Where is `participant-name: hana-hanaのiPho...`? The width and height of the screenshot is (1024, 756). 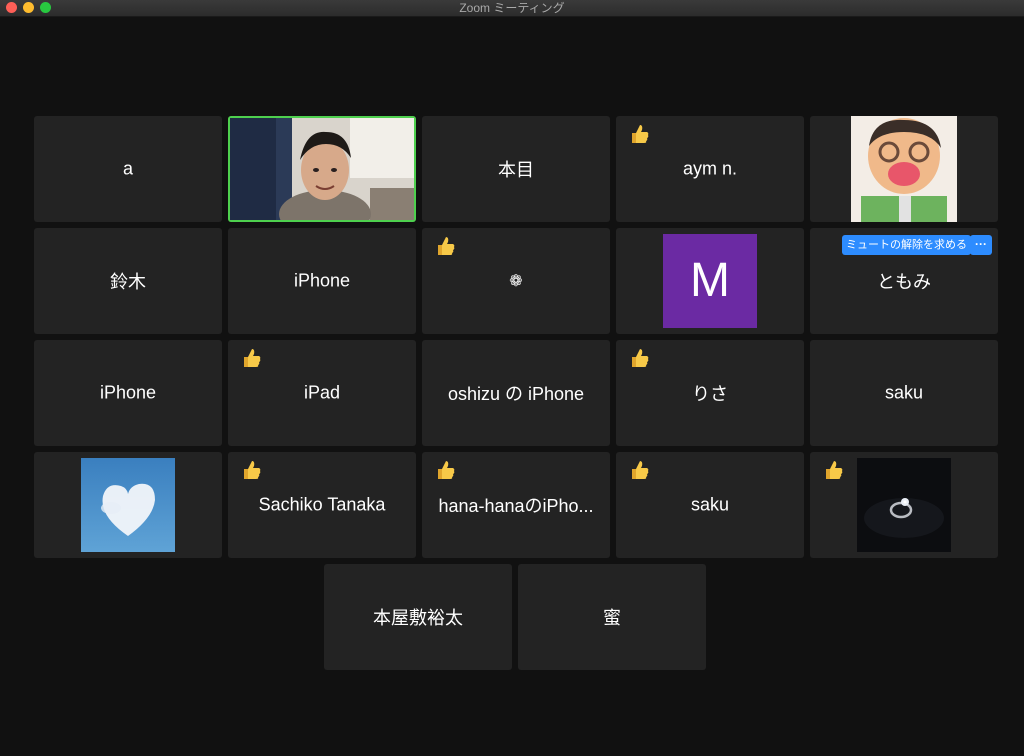
participant-name: hana-hanaのiPho... is located at coordinates (516, 506).